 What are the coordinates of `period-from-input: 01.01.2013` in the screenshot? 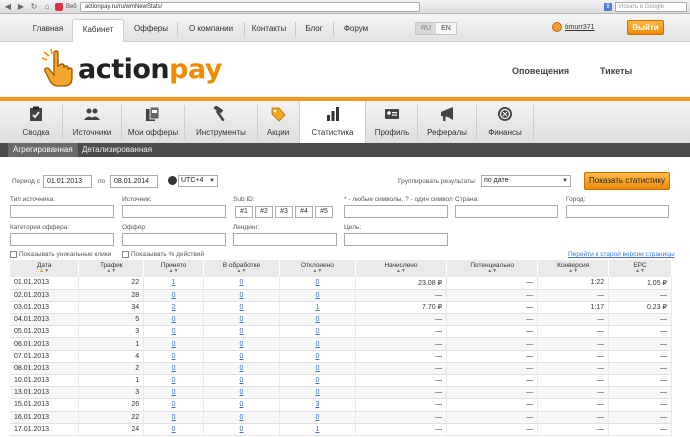 It's located at (67, 181).